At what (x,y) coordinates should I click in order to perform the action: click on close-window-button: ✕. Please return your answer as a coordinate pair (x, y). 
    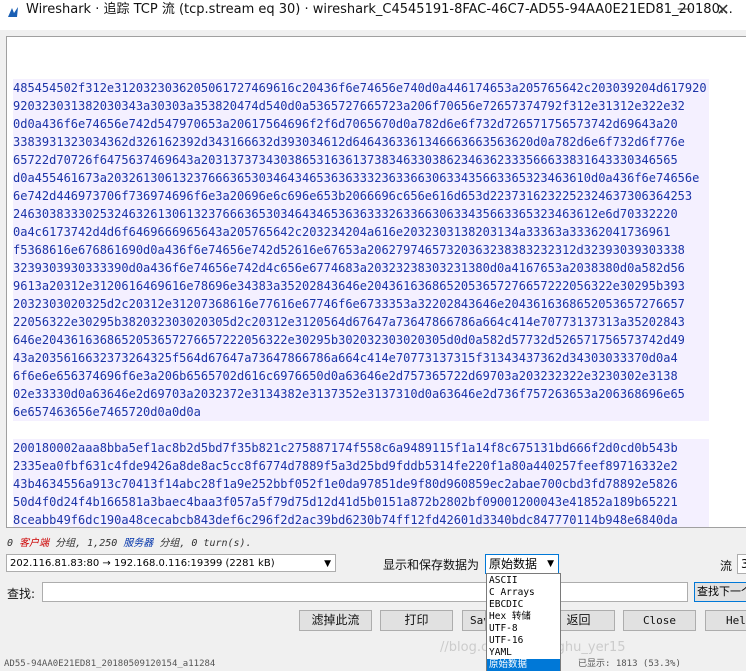
    Looking at the image, I should click on (723, 11).